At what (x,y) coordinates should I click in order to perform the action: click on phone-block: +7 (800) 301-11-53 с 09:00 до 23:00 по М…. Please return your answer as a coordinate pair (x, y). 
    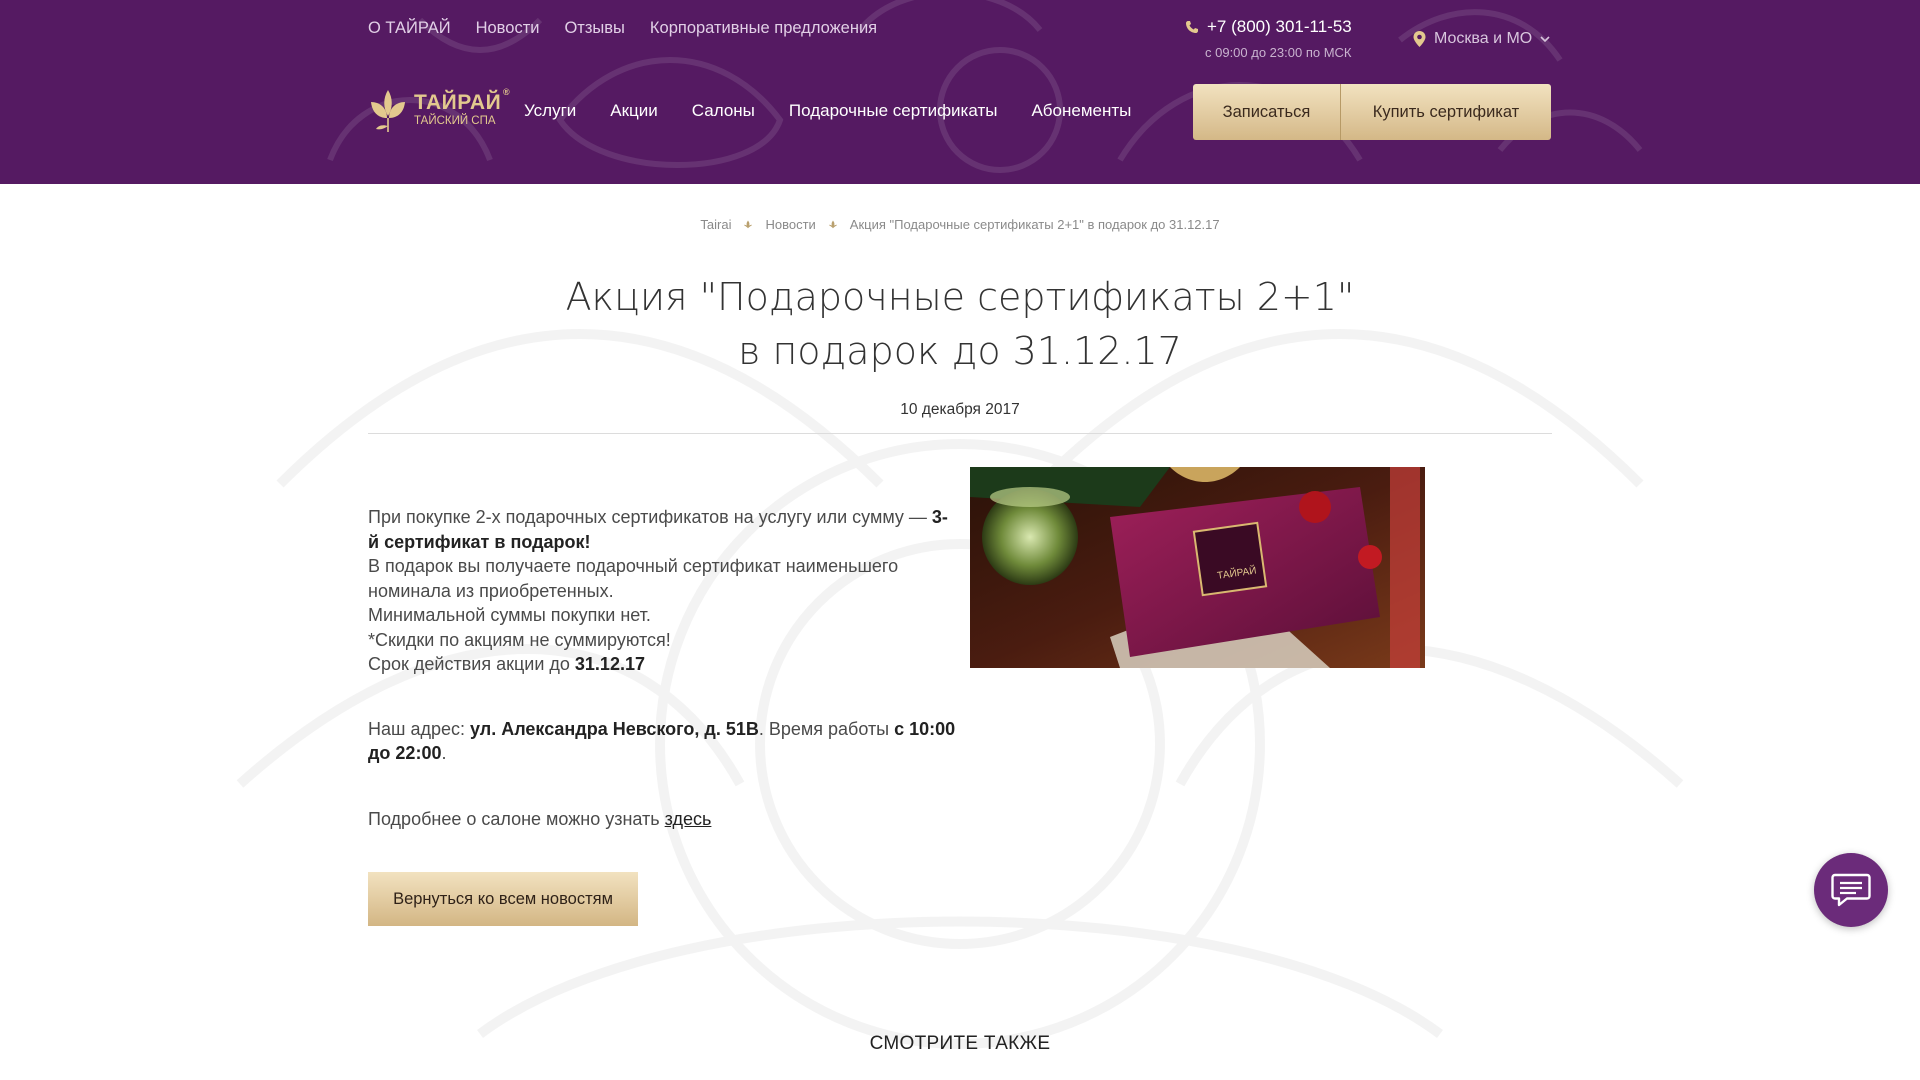
    Looking at the image, I should click on (1268, 38).